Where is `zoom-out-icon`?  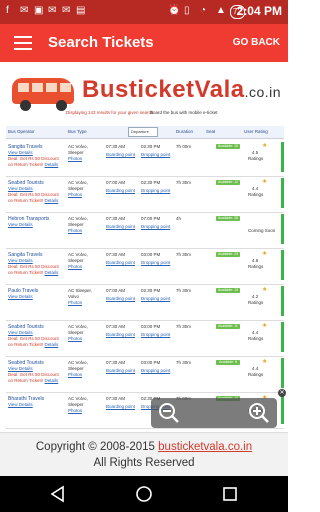
zoom-out-icon is located at coordinates (169, 413).